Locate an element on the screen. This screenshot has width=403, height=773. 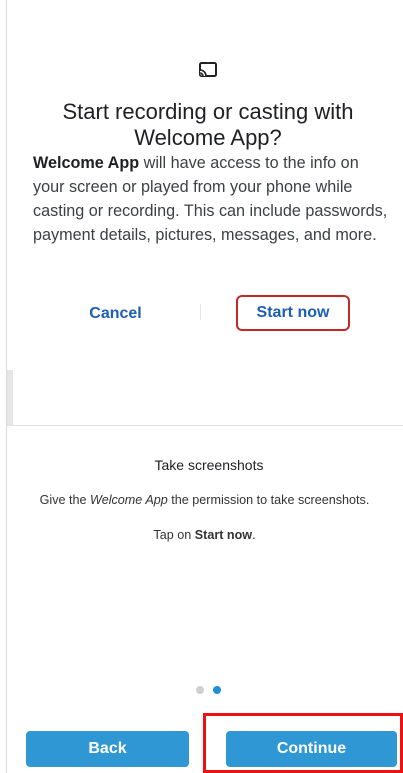
page-dot-2-active is located at coordinates (217, 690).